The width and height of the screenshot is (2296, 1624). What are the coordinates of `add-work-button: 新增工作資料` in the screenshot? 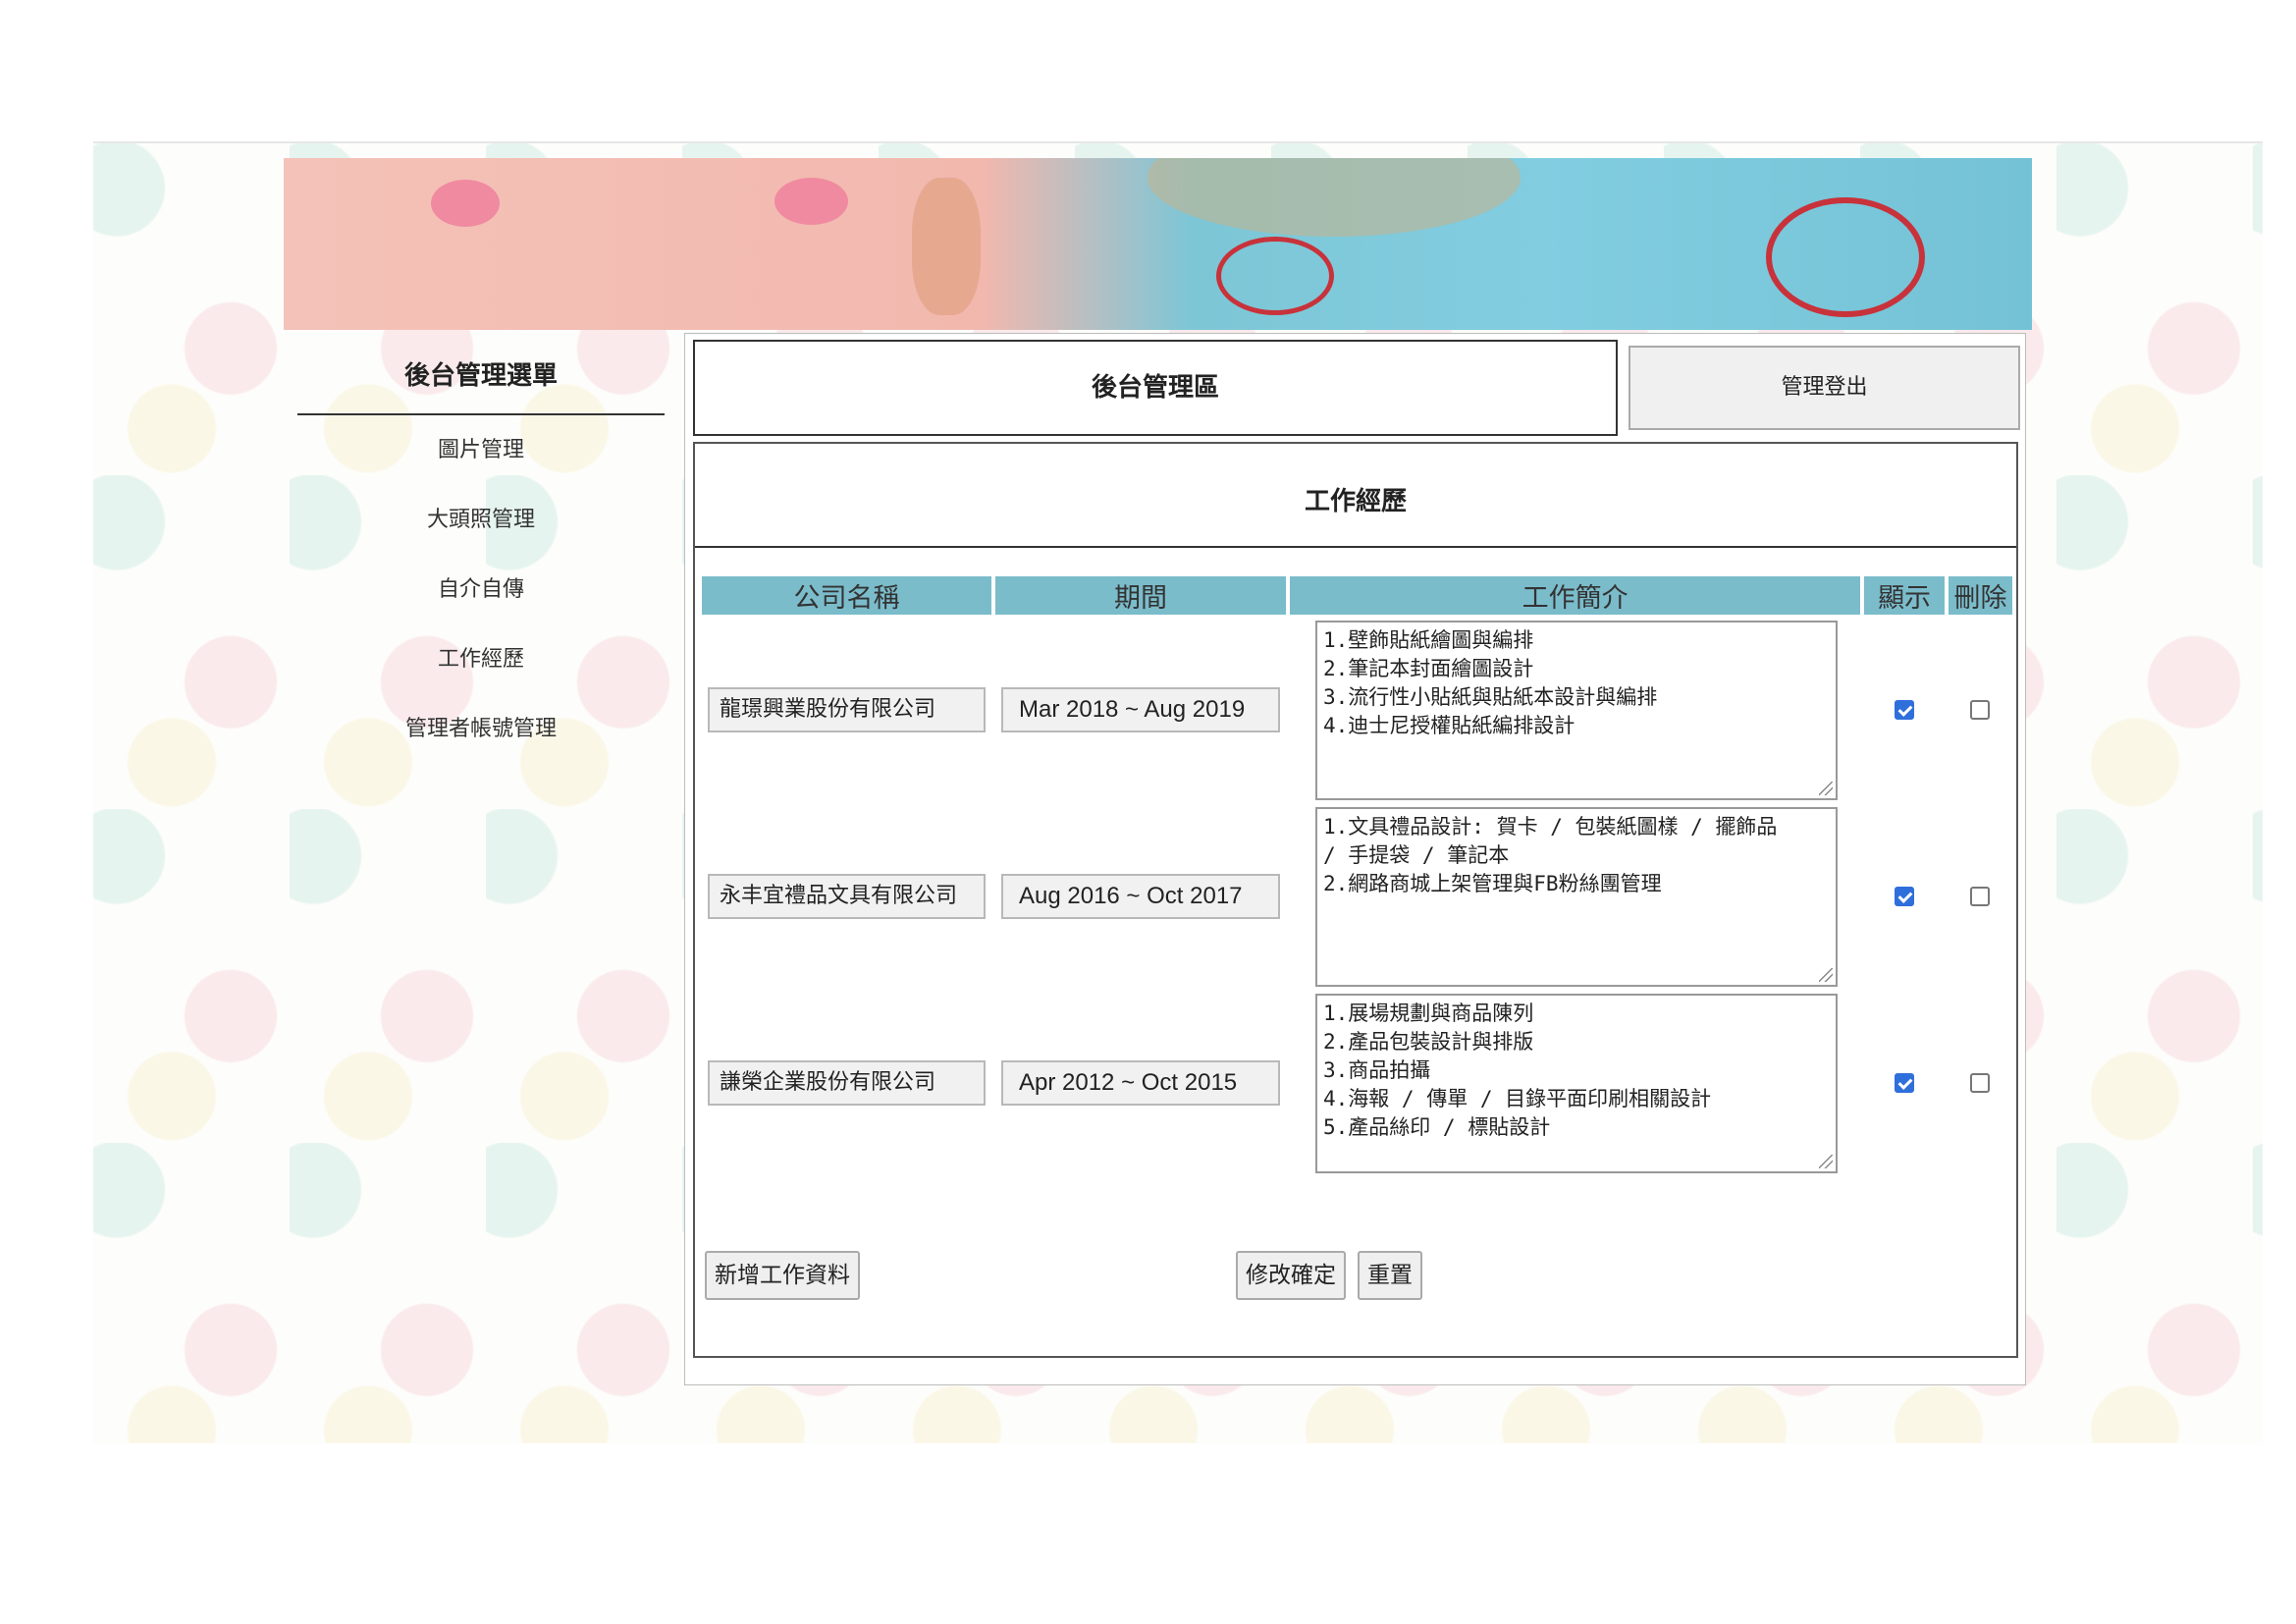 It's located at (782, 1275).